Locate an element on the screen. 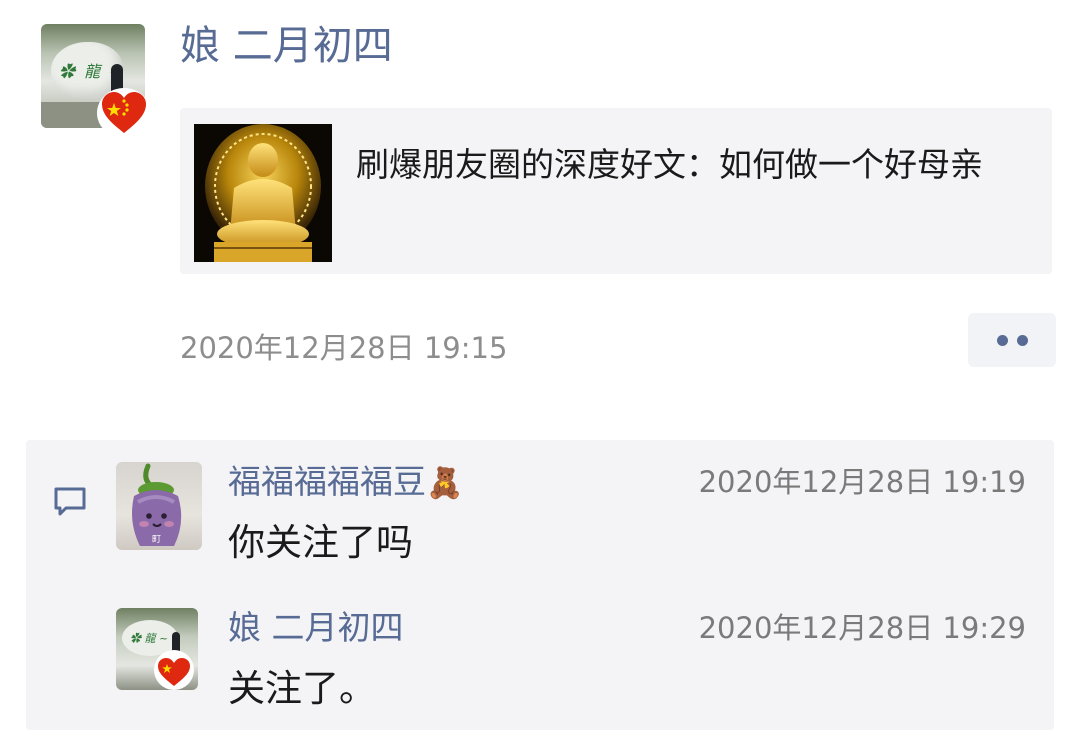  comment-text: 关注了。 is located at coordinates (302, 688).